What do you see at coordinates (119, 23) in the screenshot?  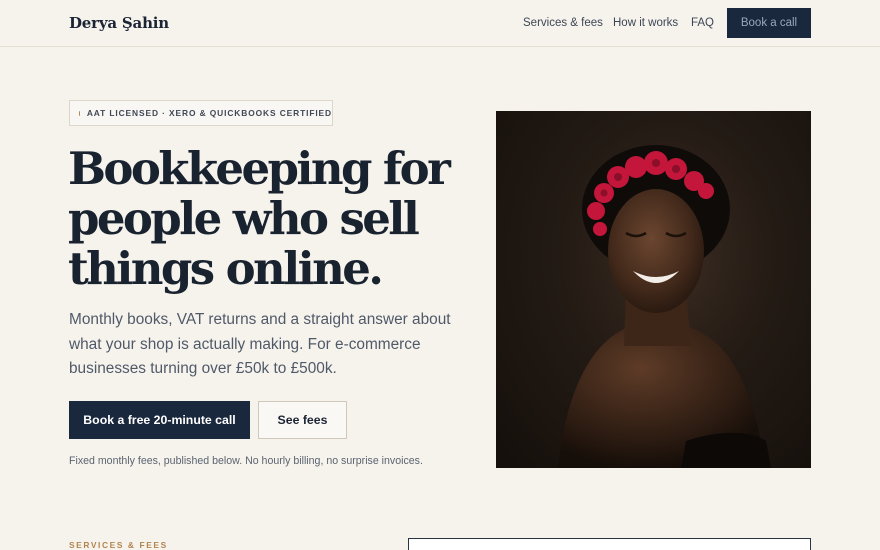 I see `brand-logo: Derya Şahin` at bounding box center [119, 23].